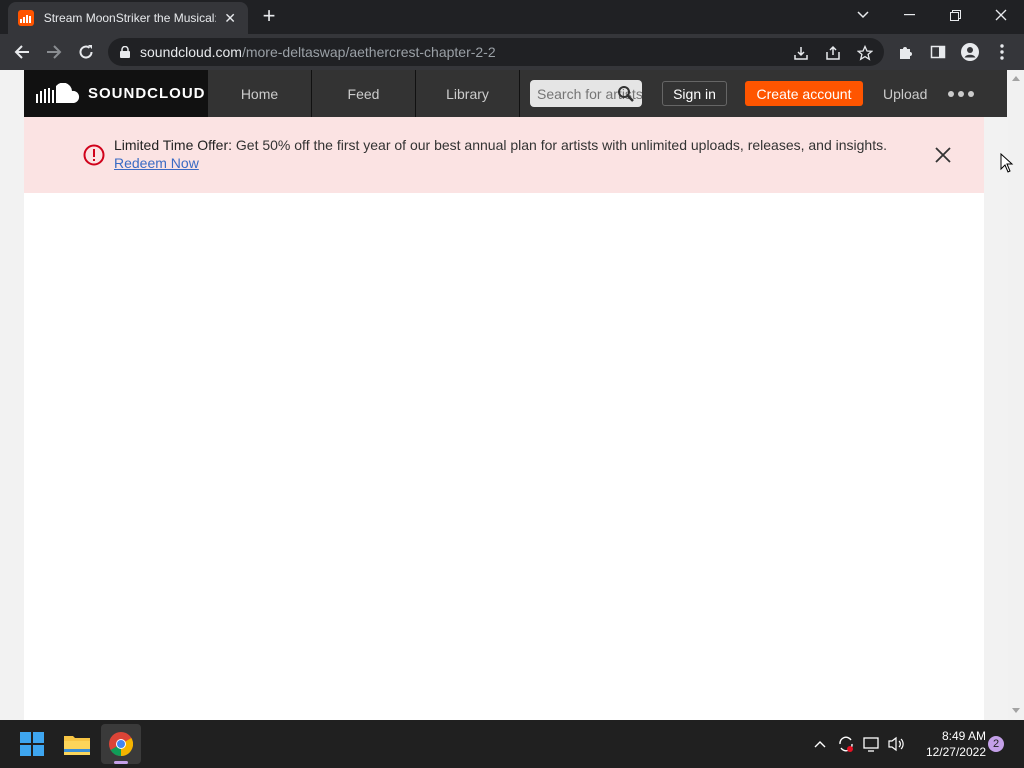  Describe the element at coordinates (156, 163) in the screenshot. I see `redeem-now-link: Redeem Now` at that location.